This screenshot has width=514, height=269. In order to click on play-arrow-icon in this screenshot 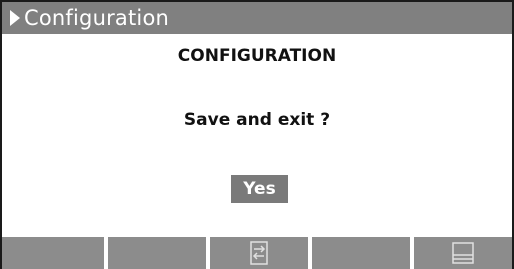, I will do `click(15, 18)`.